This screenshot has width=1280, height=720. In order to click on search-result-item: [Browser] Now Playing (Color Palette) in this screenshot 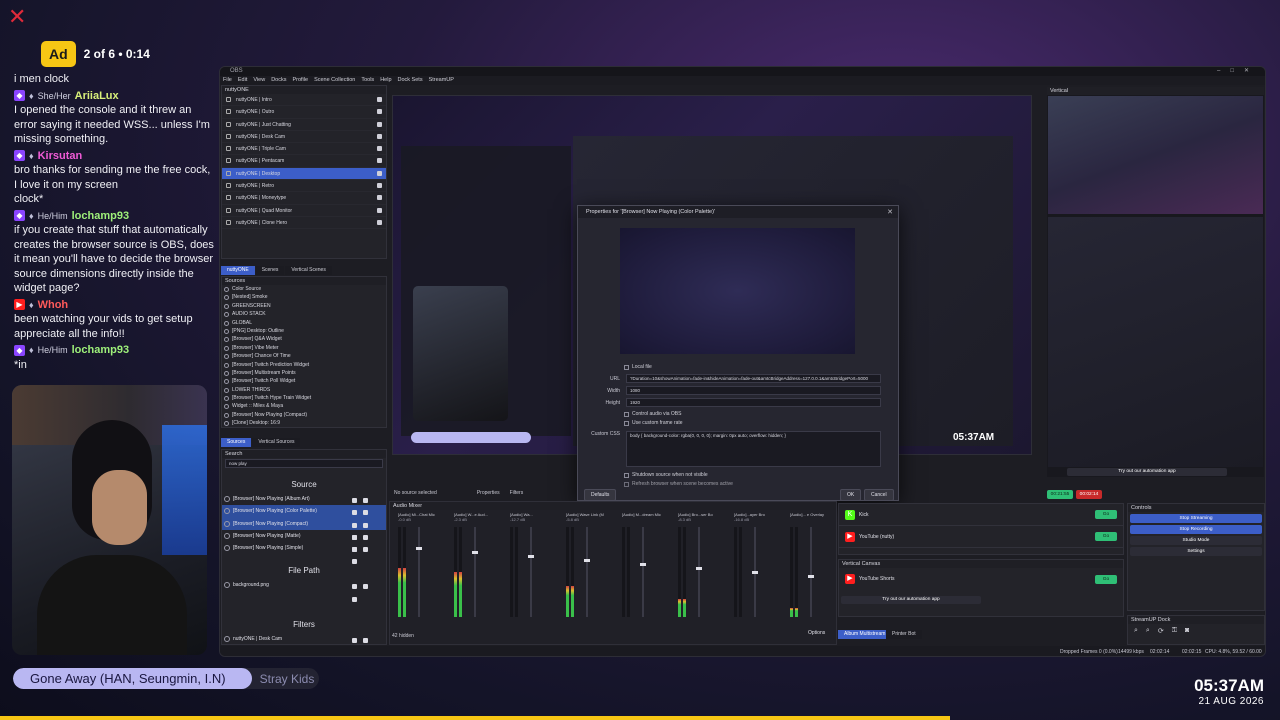, I will do `click(304, 516)`.